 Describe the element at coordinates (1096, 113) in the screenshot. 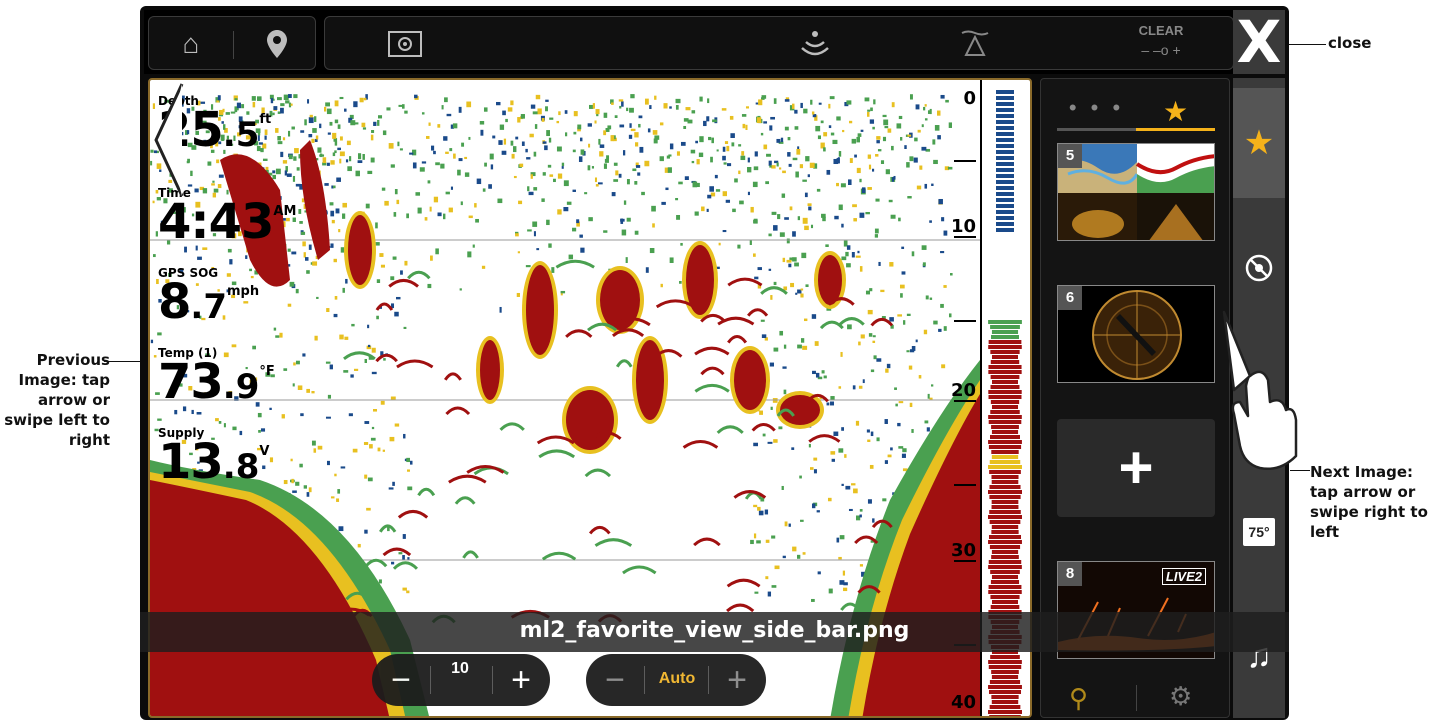

I see `tab-more: • • •` at that location.